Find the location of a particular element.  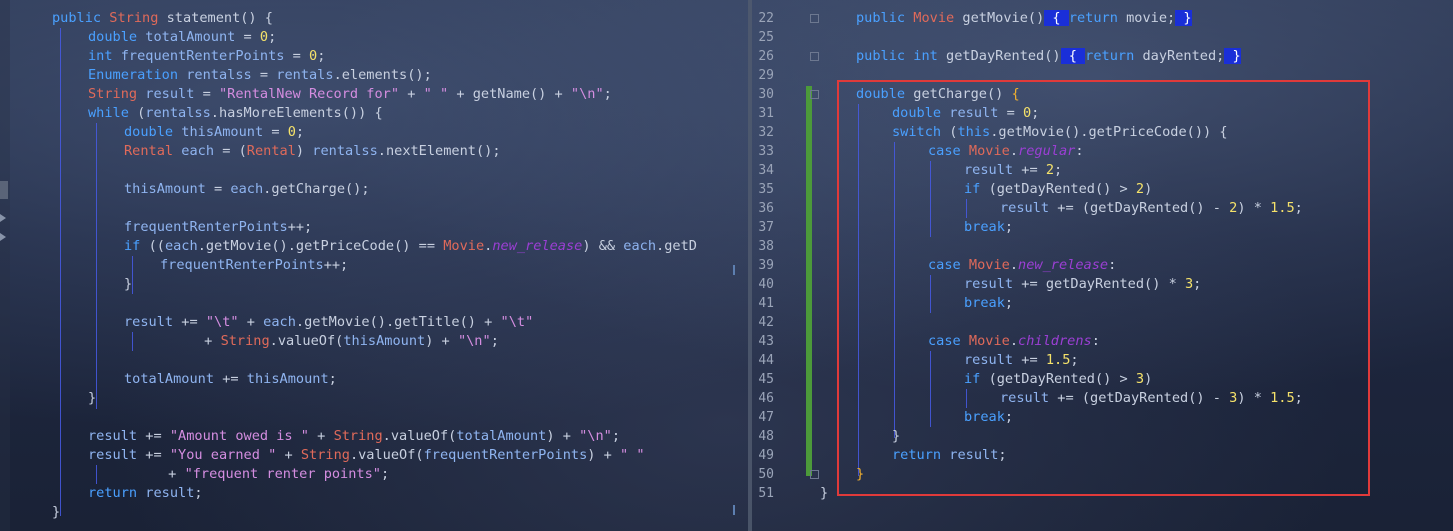

code-line: double totalAmount = 0; is located at coordinates (182, 37).